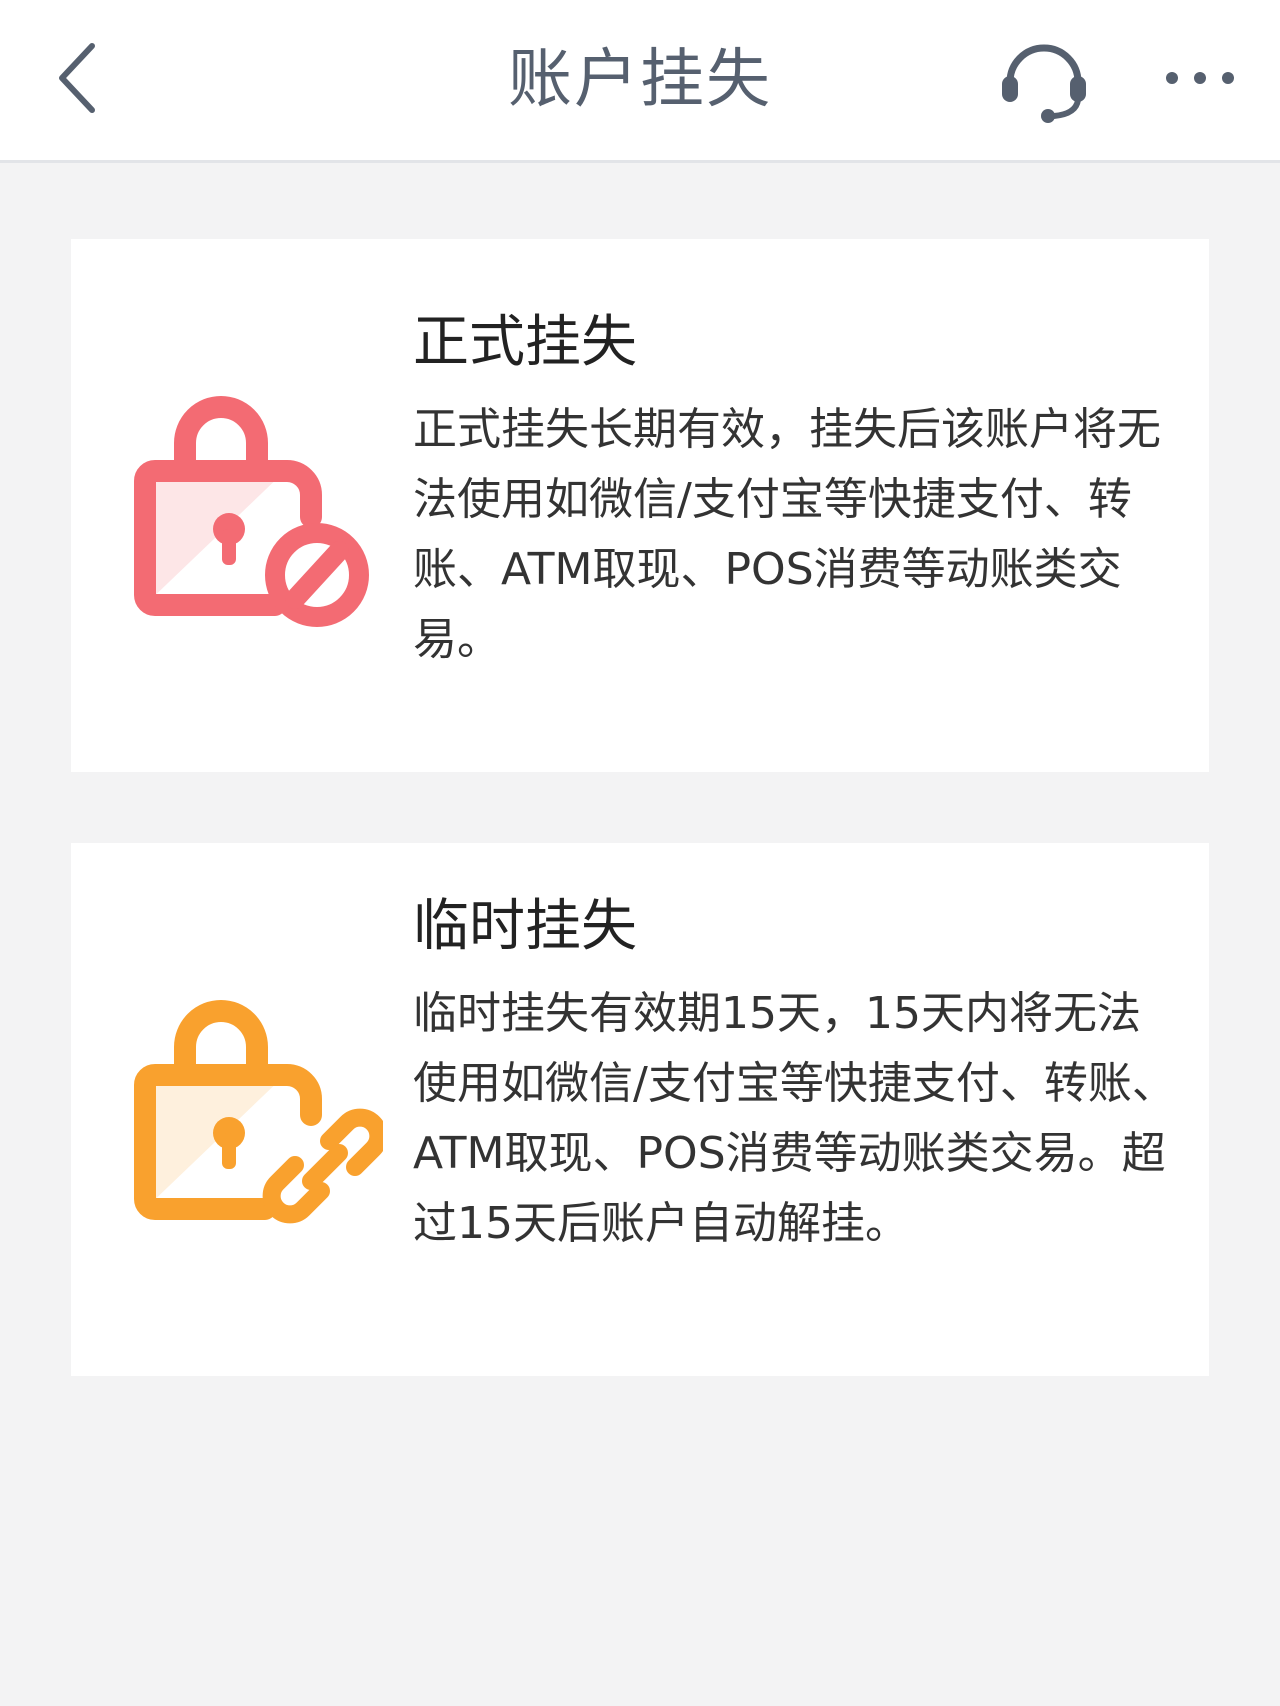 This screenshot has width=1280, height=1706. What do you see at coordinates (525, 926) in the screenshot?
I see `card-title: 临时挂失` at bounding box center [525, 926].